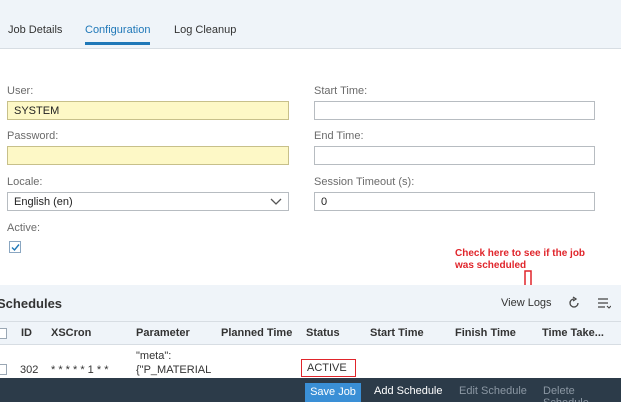  I want to click on row-parameter-line-1: "meta":, so click(154, 356).